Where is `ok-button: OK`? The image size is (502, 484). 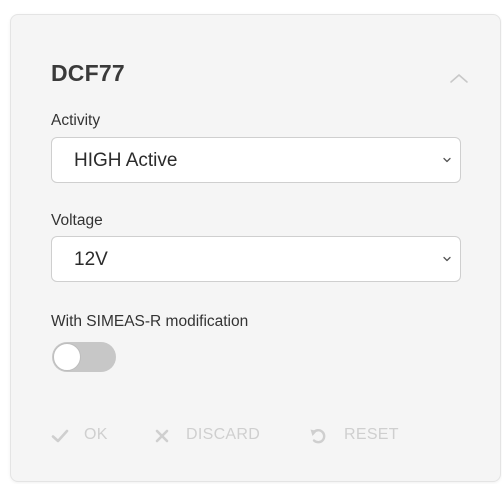 ok-button: OK is located at coordinates (83, 436).